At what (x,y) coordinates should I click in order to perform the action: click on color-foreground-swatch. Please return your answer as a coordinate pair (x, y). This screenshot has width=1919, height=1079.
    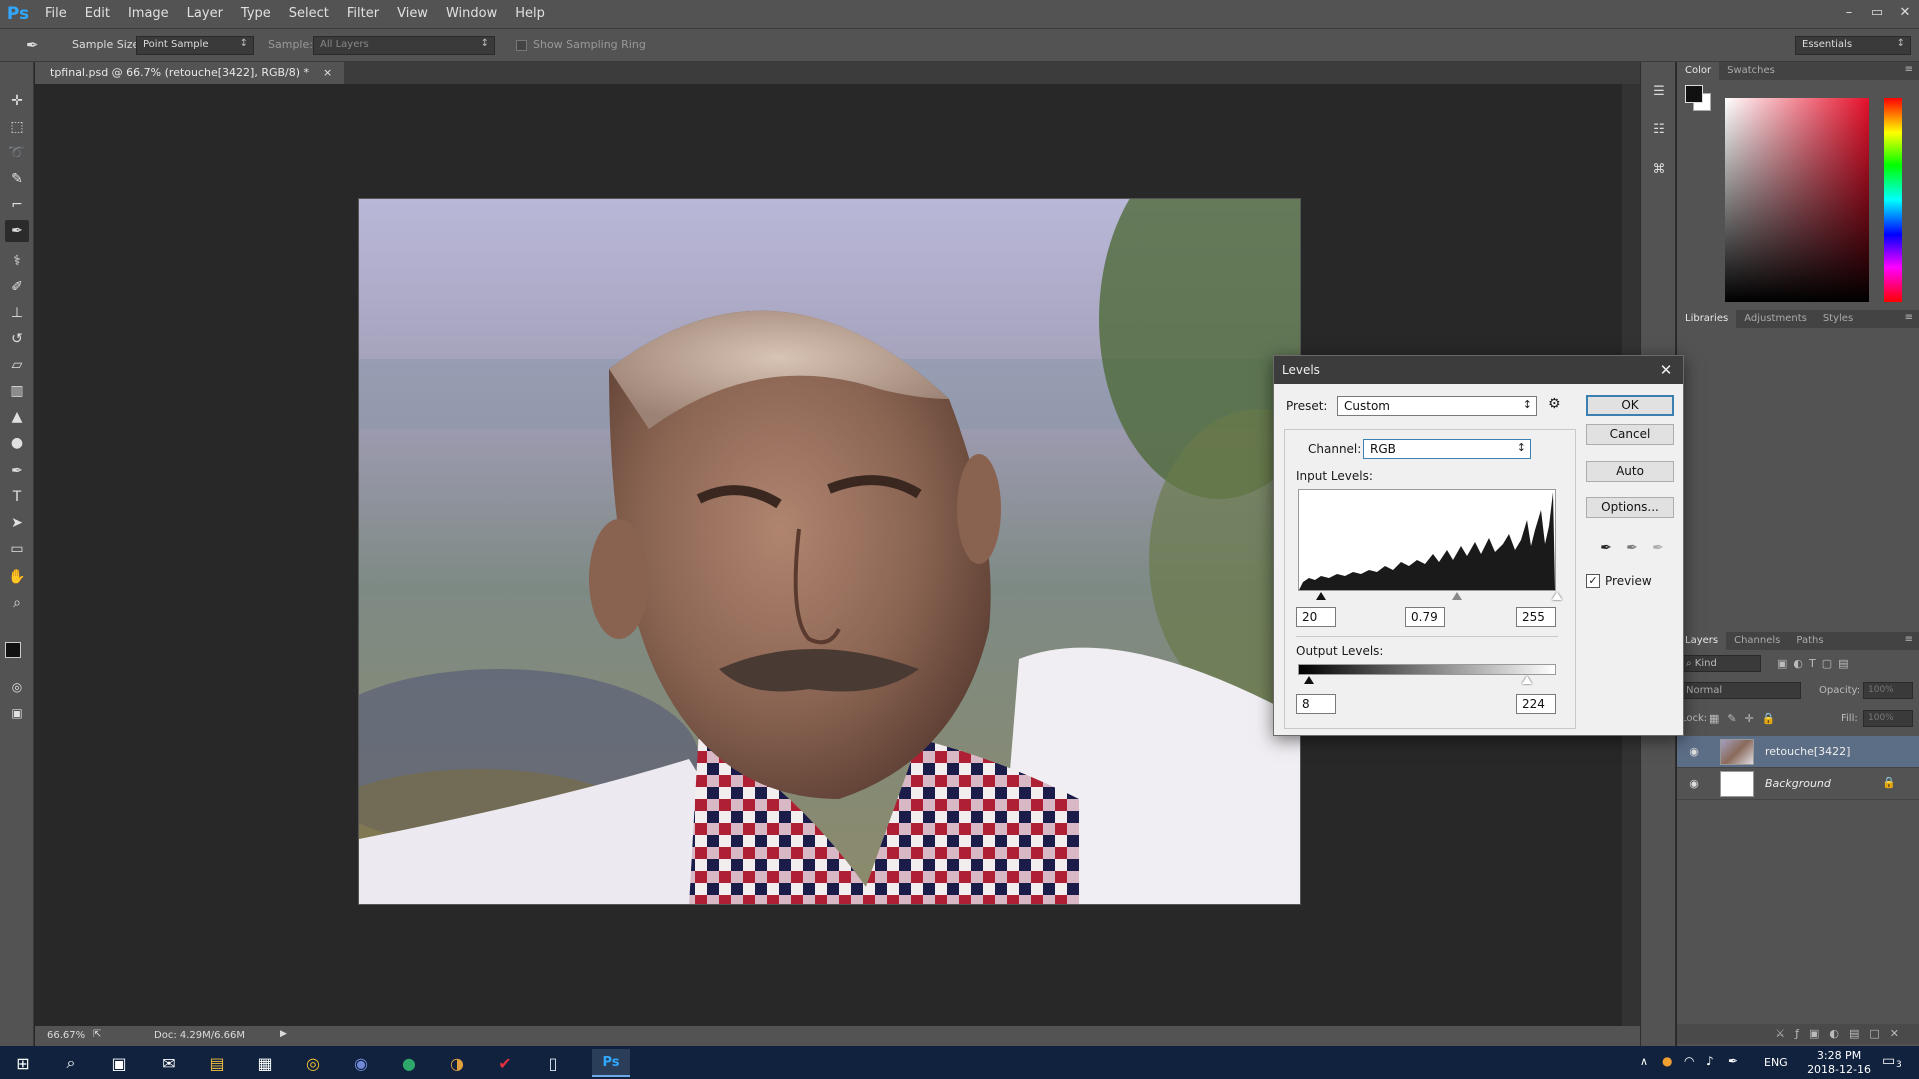
    Looking at the image, I should click on (1694, 94).